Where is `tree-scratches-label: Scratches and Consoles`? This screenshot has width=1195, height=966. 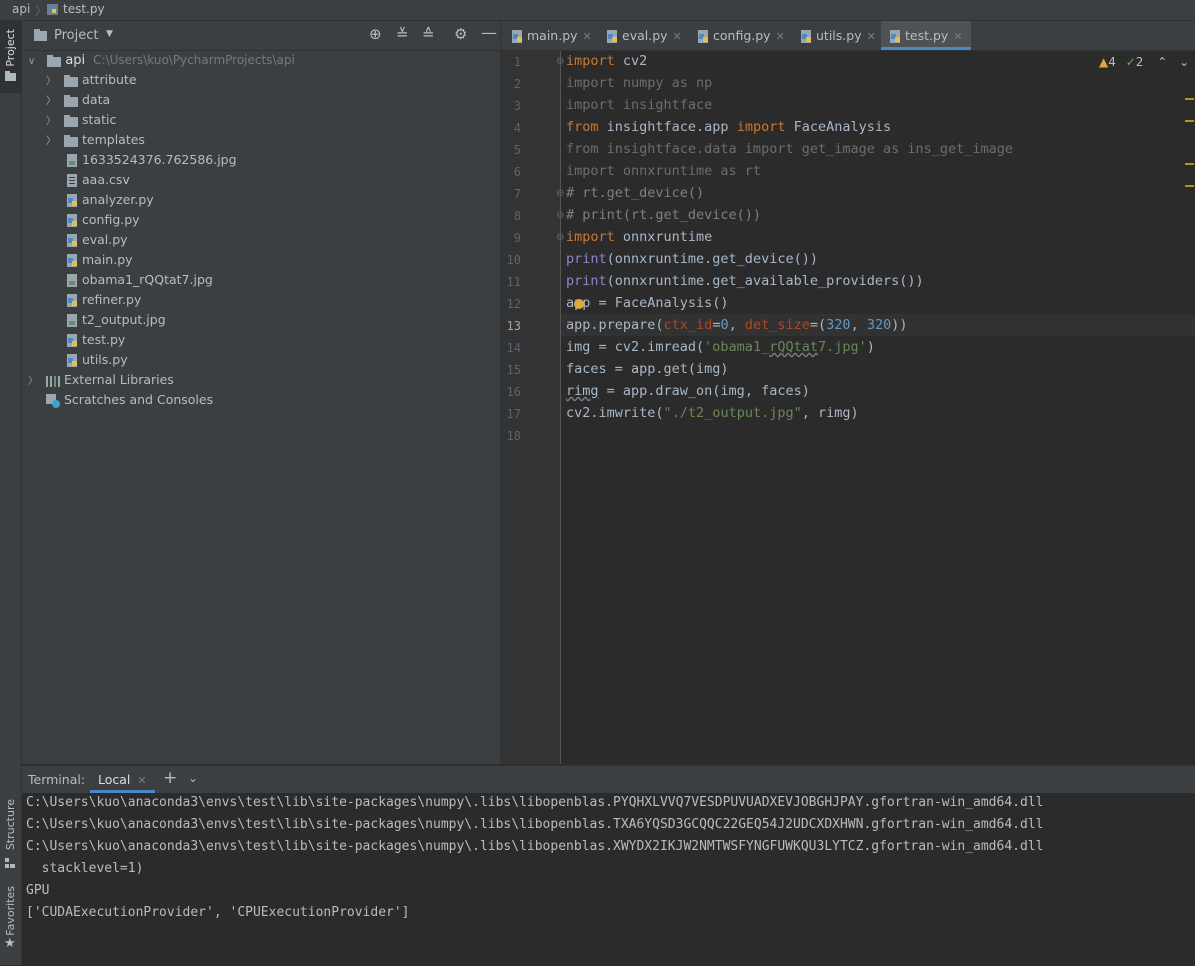 tree-scratches-label: Scratches and Consoles is located at coordinates (139, 399).